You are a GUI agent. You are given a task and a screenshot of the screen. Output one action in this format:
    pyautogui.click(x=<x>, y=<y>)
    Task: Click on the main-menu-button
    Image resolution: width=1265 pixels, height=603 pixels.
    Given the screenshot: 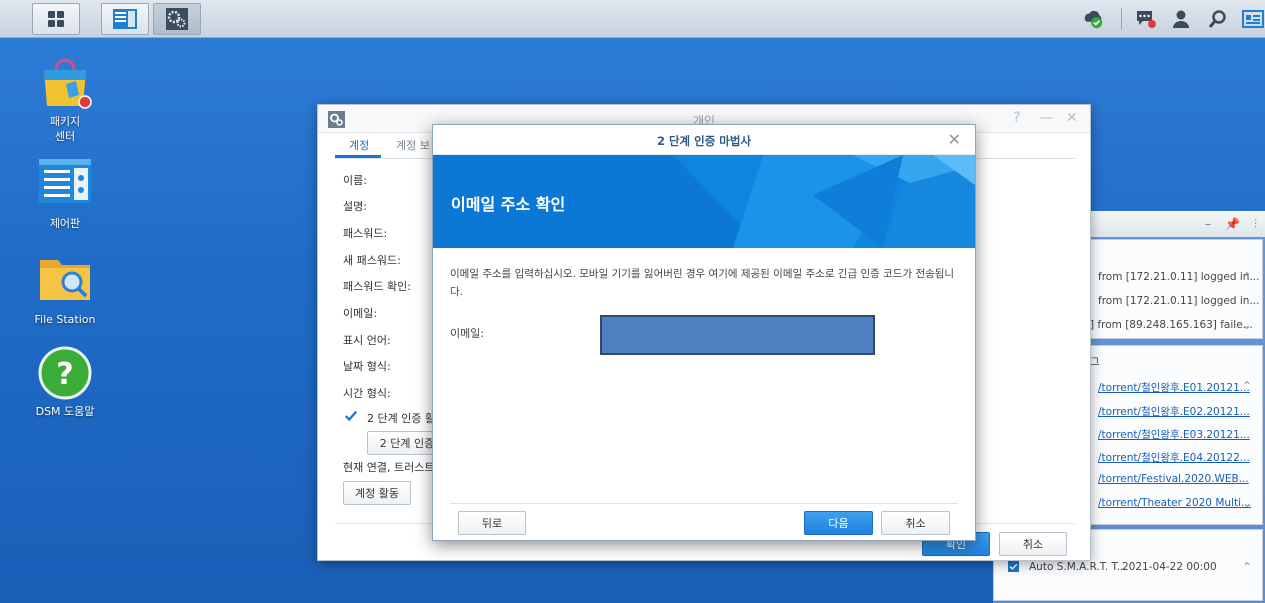 What is the action you would take?
    pyautogui.click(x=56, y=19)
    